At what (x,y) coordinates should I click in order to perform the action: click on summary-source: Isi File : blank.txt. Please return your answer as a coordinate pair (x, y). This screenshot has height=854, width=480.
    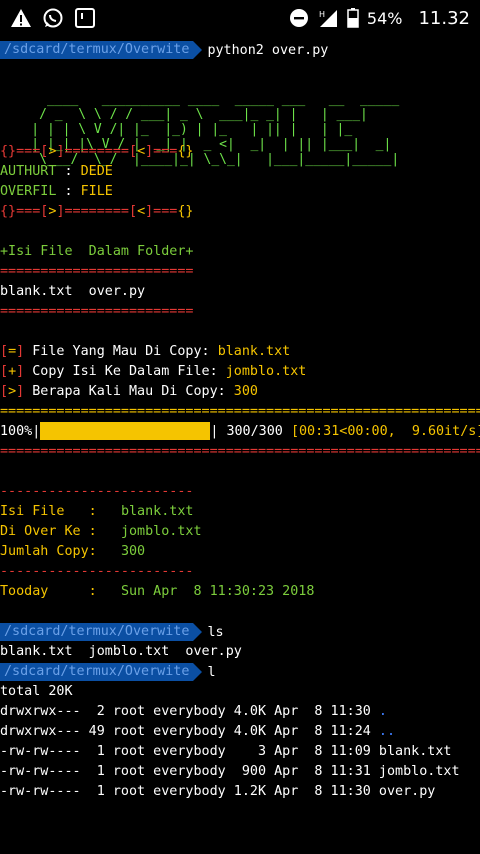
    Looking at the image, I should click on (97, 511).